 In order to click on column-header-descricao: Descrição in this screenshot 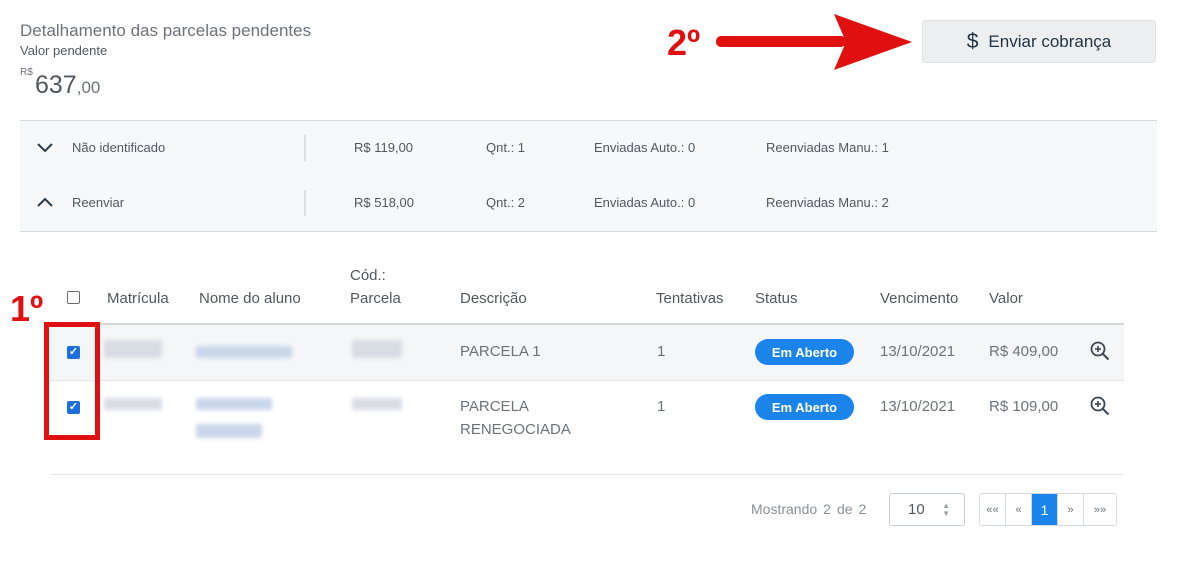, I will do `click(493, 298)`.